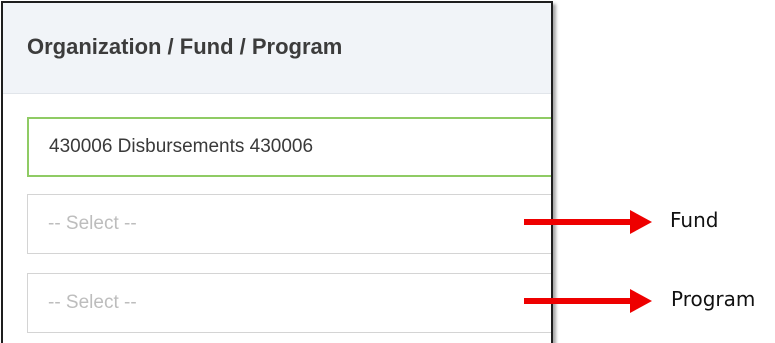 This screenshot has height=343, width=775. I want to click on program-annotation-label: Program, so click(713, 299).